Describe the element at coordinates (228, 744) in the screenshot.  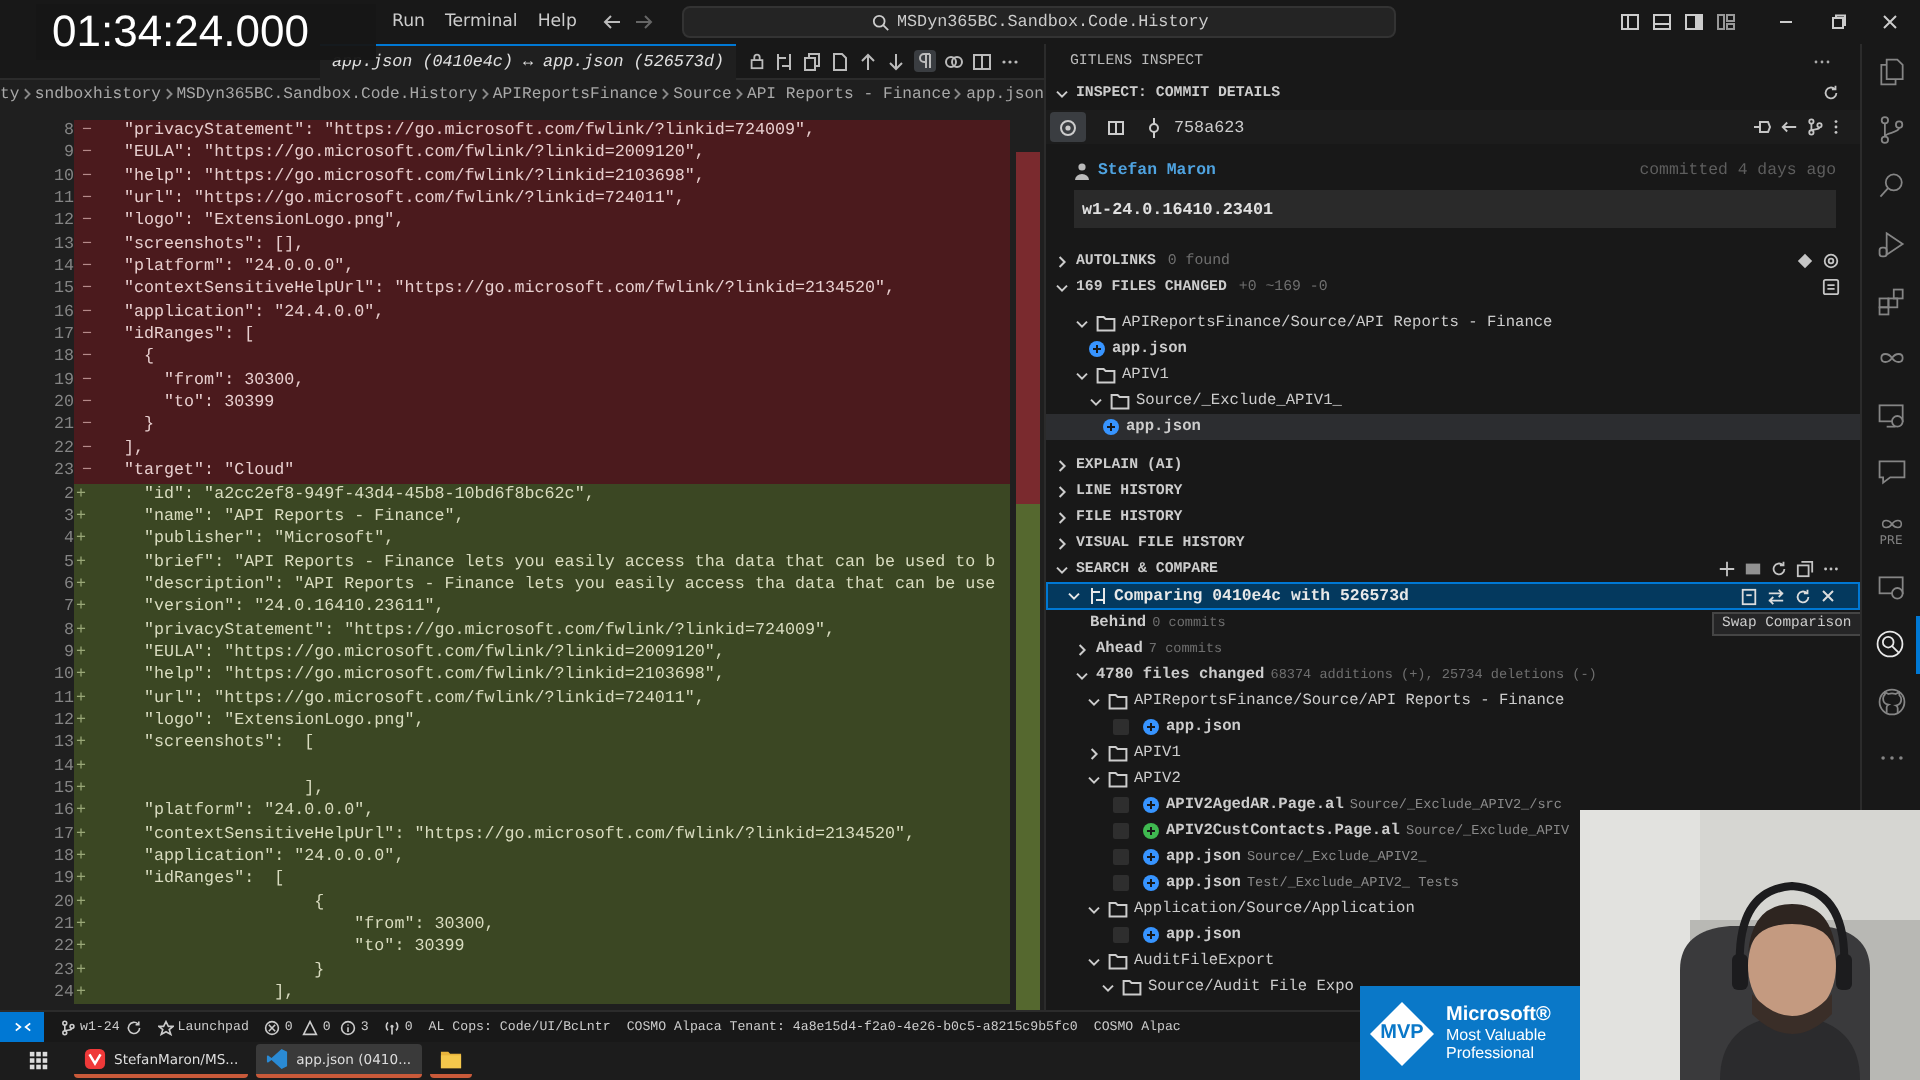
I see `code-line: "screenshots": [` at that location.